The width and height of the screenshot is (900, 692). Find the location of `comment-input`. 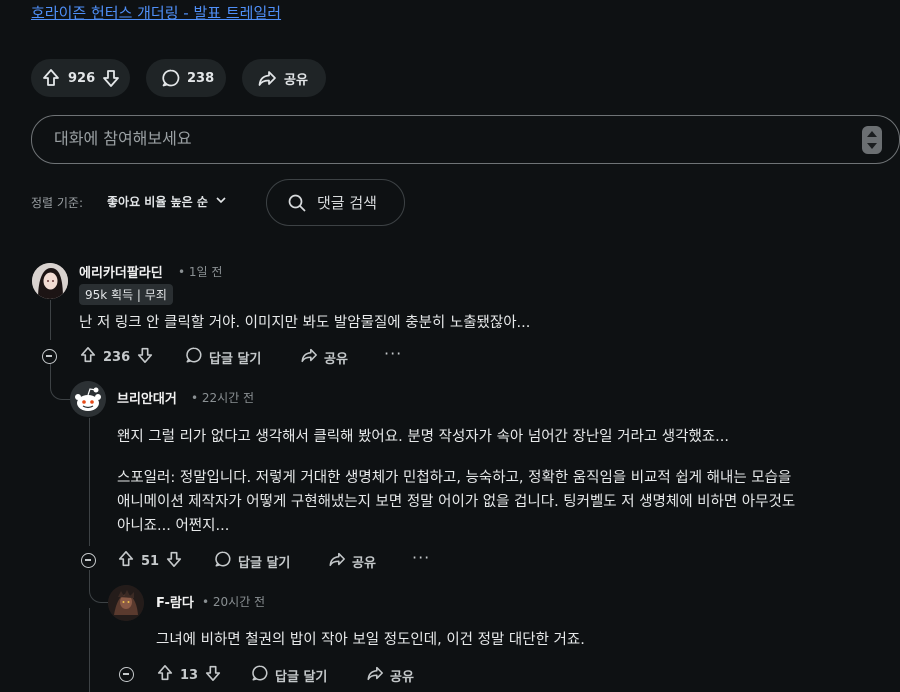

comment-input is located at coordinates (434, 138).